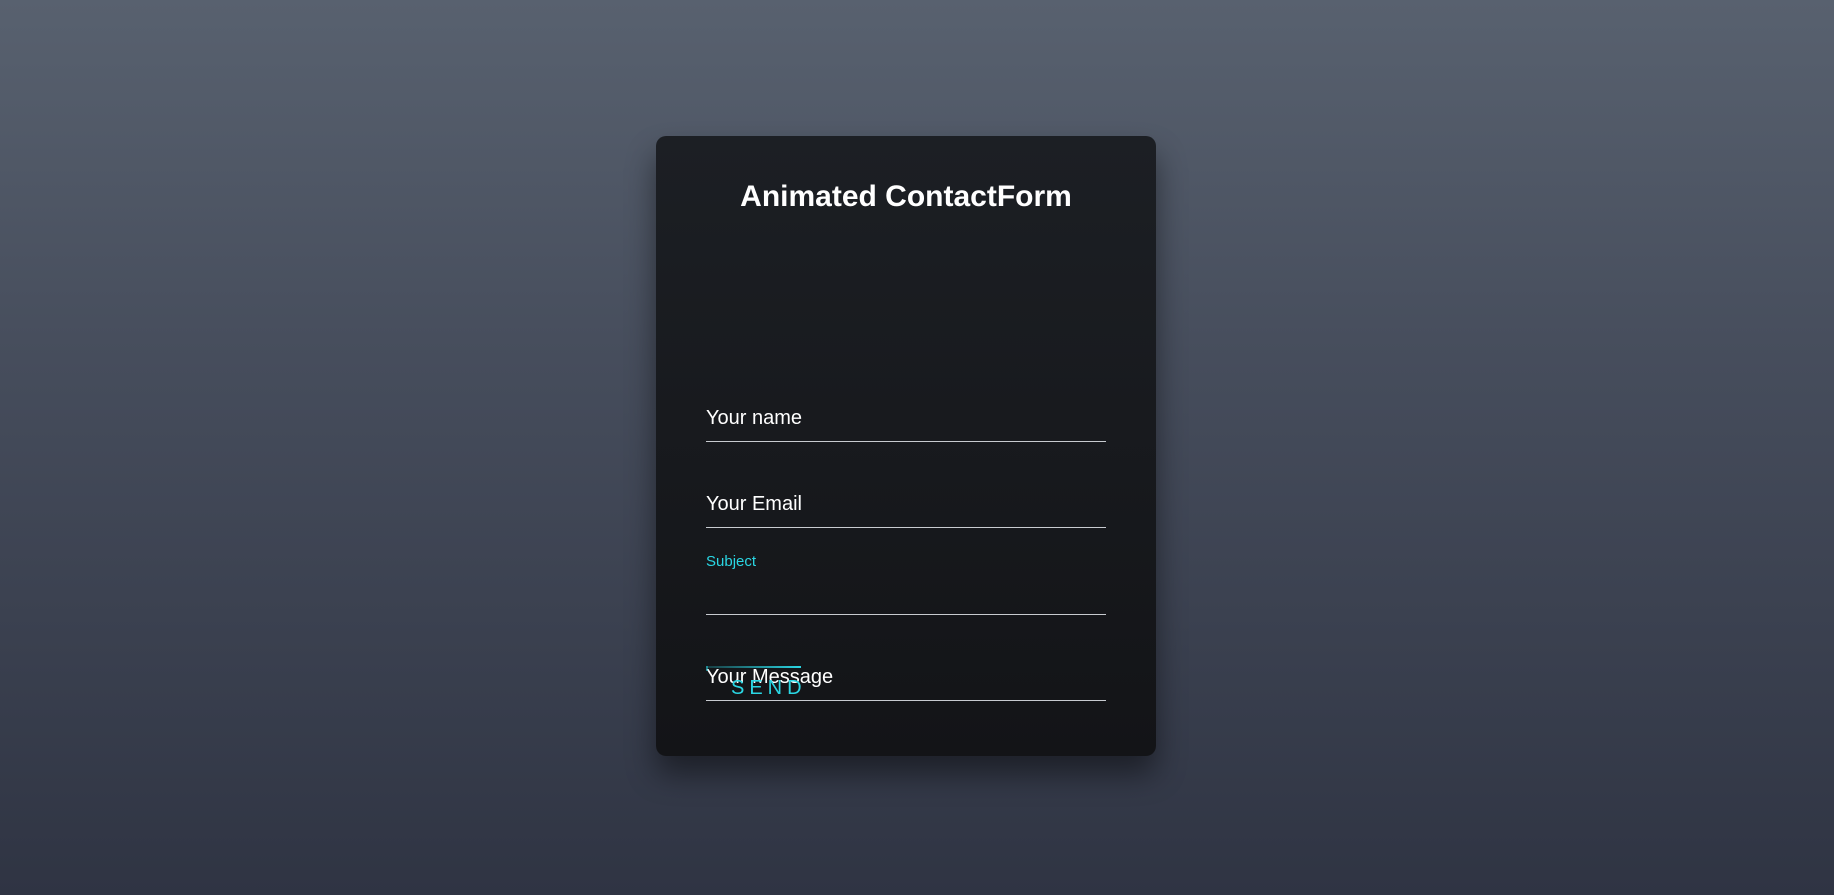  What do you see at coordinates (906, 598) in the screenshot?
I see `subject-field` at bounding box center [906, 598].